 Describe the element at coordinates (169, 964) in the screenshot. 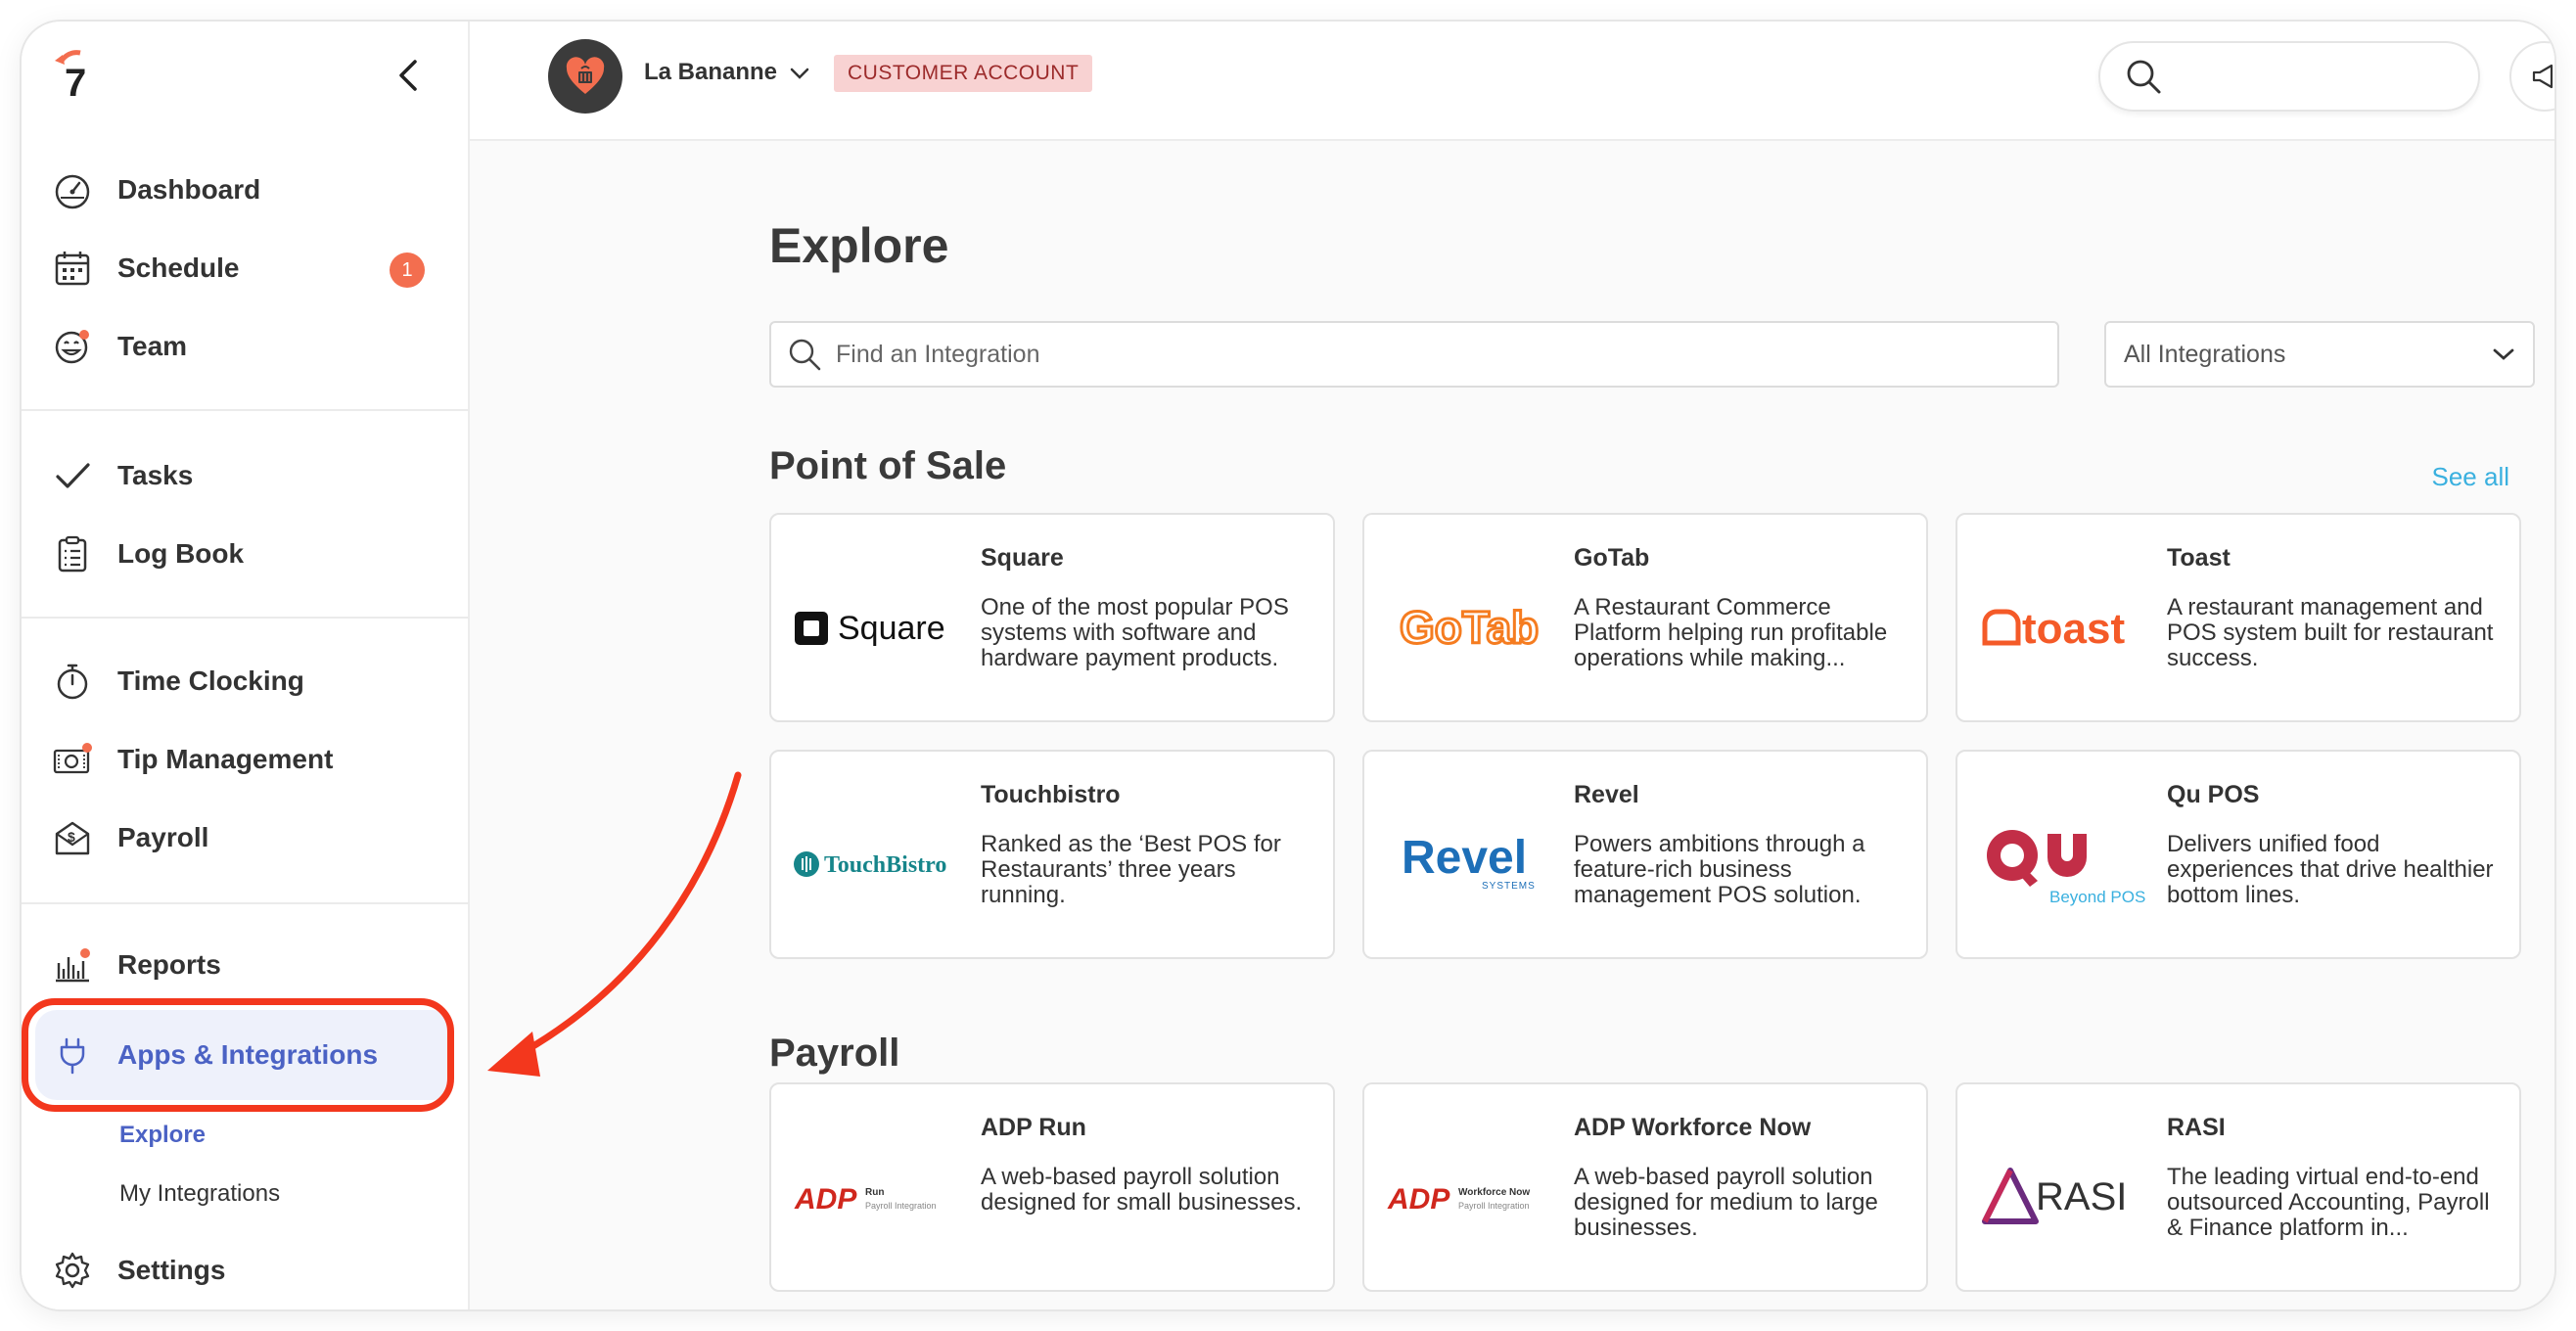

I see `sidebar-item-label: Reports` at that location.